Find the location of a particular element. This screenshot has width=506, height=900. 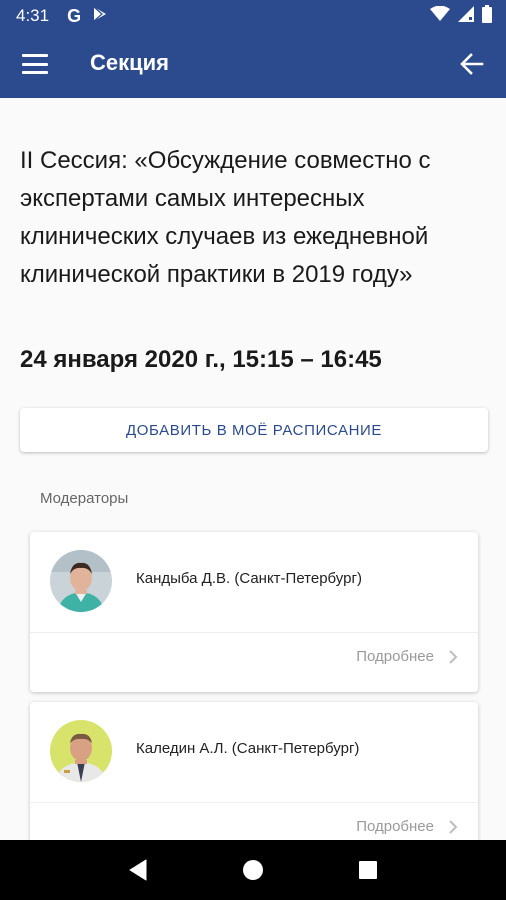

back-arrow-icon is located at coordinates (472, 64).